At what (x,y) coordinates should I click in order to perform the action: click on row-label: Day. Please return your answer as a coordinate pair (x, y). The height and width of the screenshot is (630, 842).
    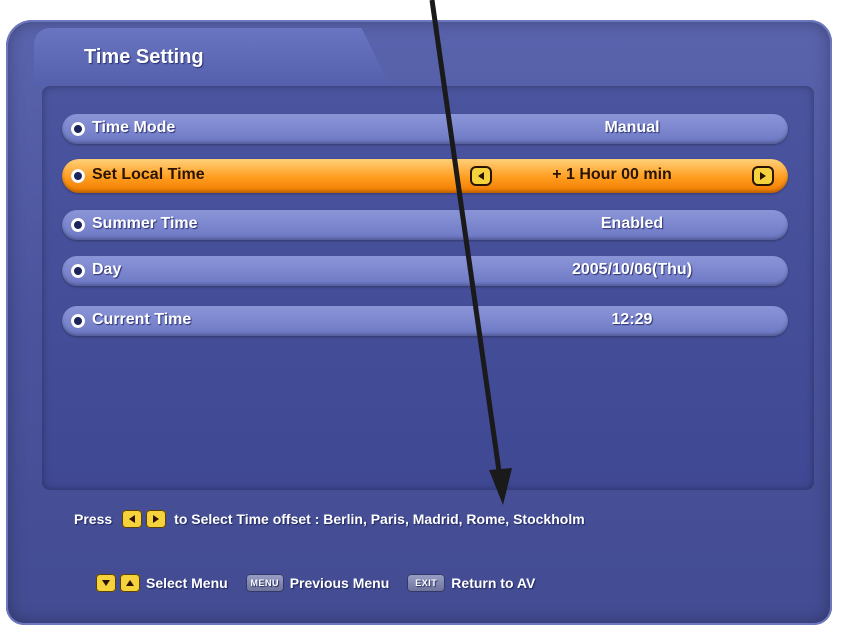
    Looking at the image, I should click on (107, 269).